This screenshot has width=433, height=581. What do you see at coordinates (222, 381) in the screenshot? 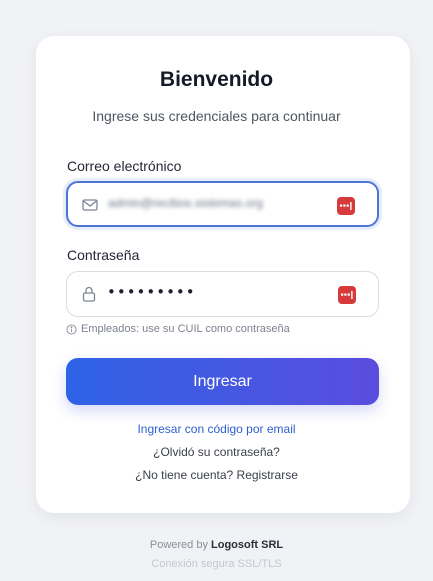
I see `submit-button: Ingresar` at bounding box center [222, 381].